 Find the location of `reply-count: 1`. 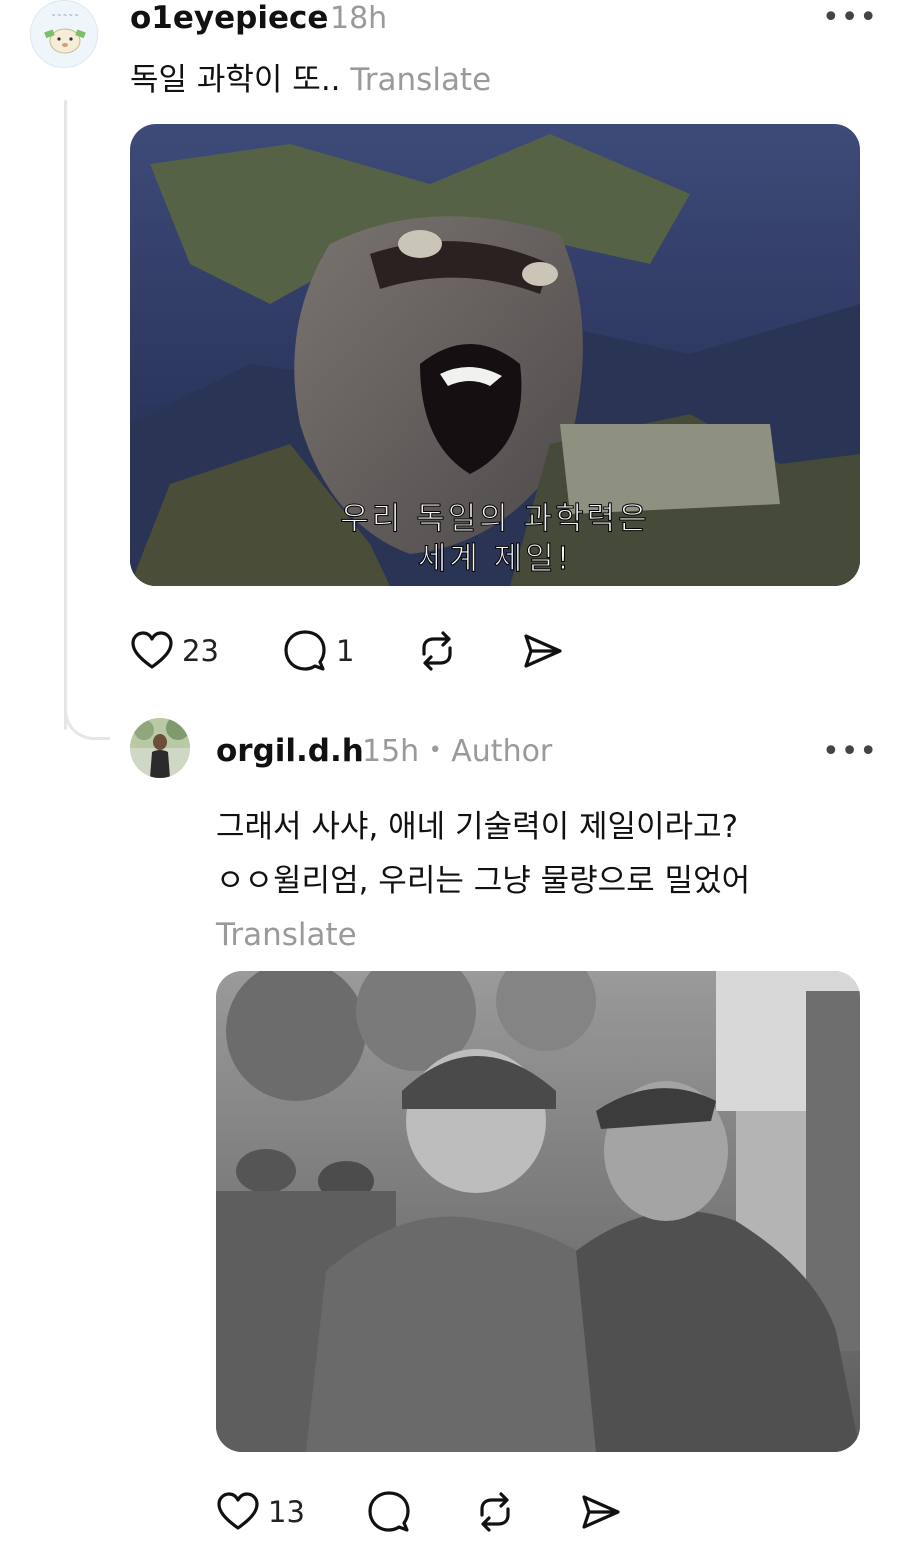

reply-count: 1 is located at coordinates (345, 651).